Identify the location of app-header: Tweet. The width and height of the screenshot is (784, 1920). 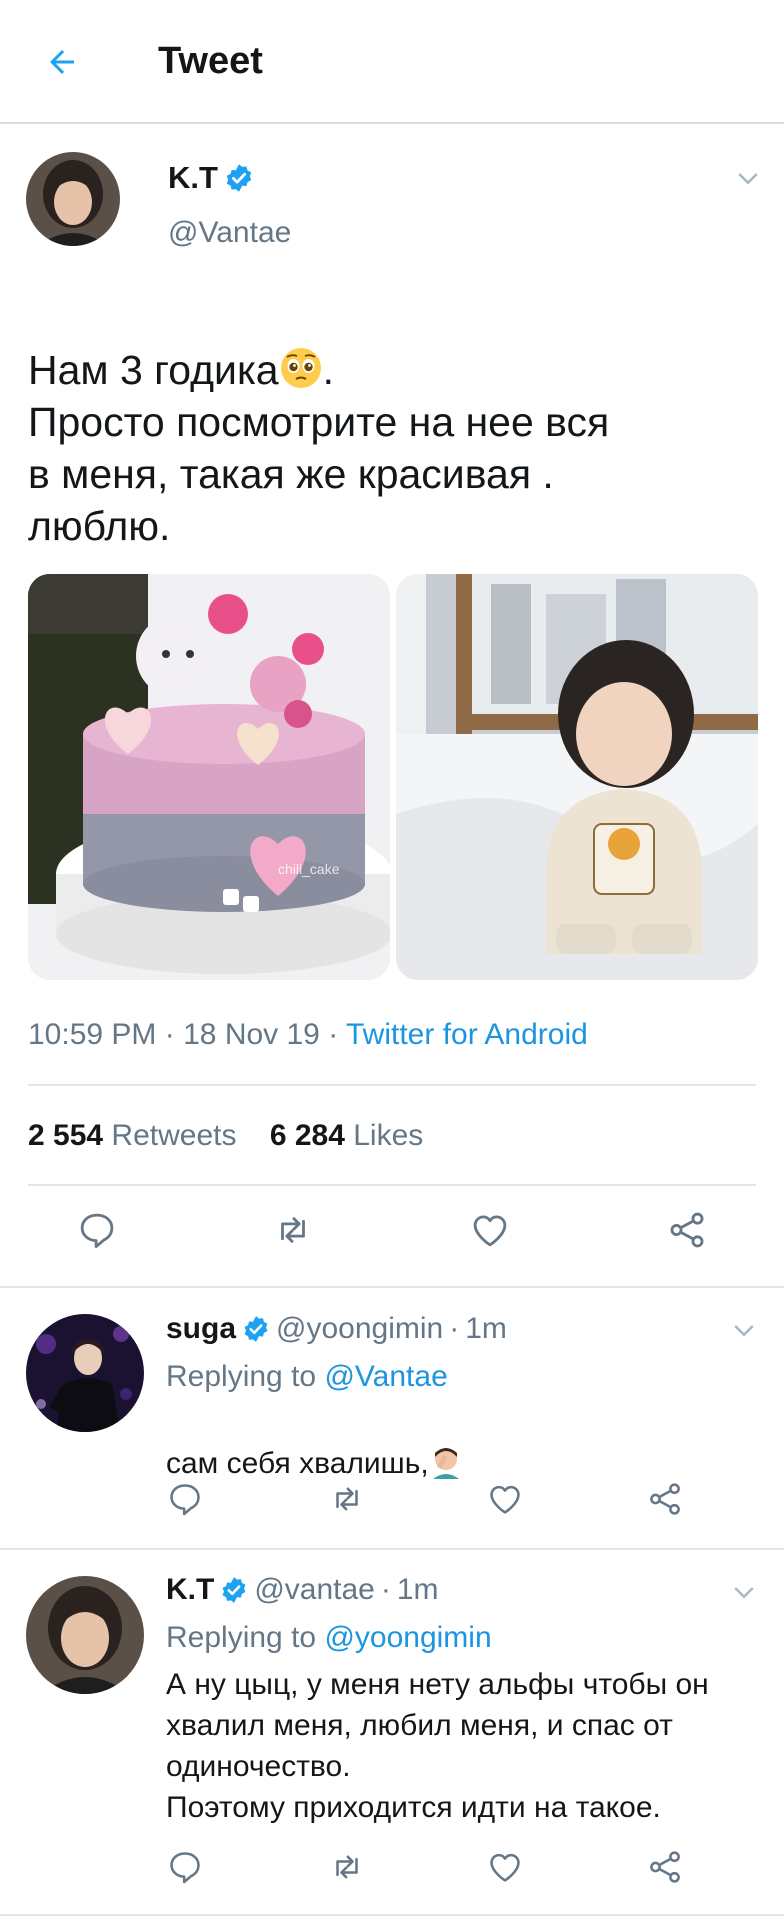
(392, 62).